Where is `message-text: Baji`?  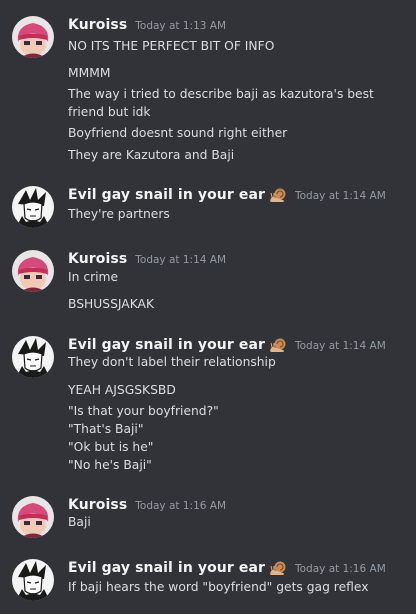 message-text: Baji is located at coordinates (79, 522).